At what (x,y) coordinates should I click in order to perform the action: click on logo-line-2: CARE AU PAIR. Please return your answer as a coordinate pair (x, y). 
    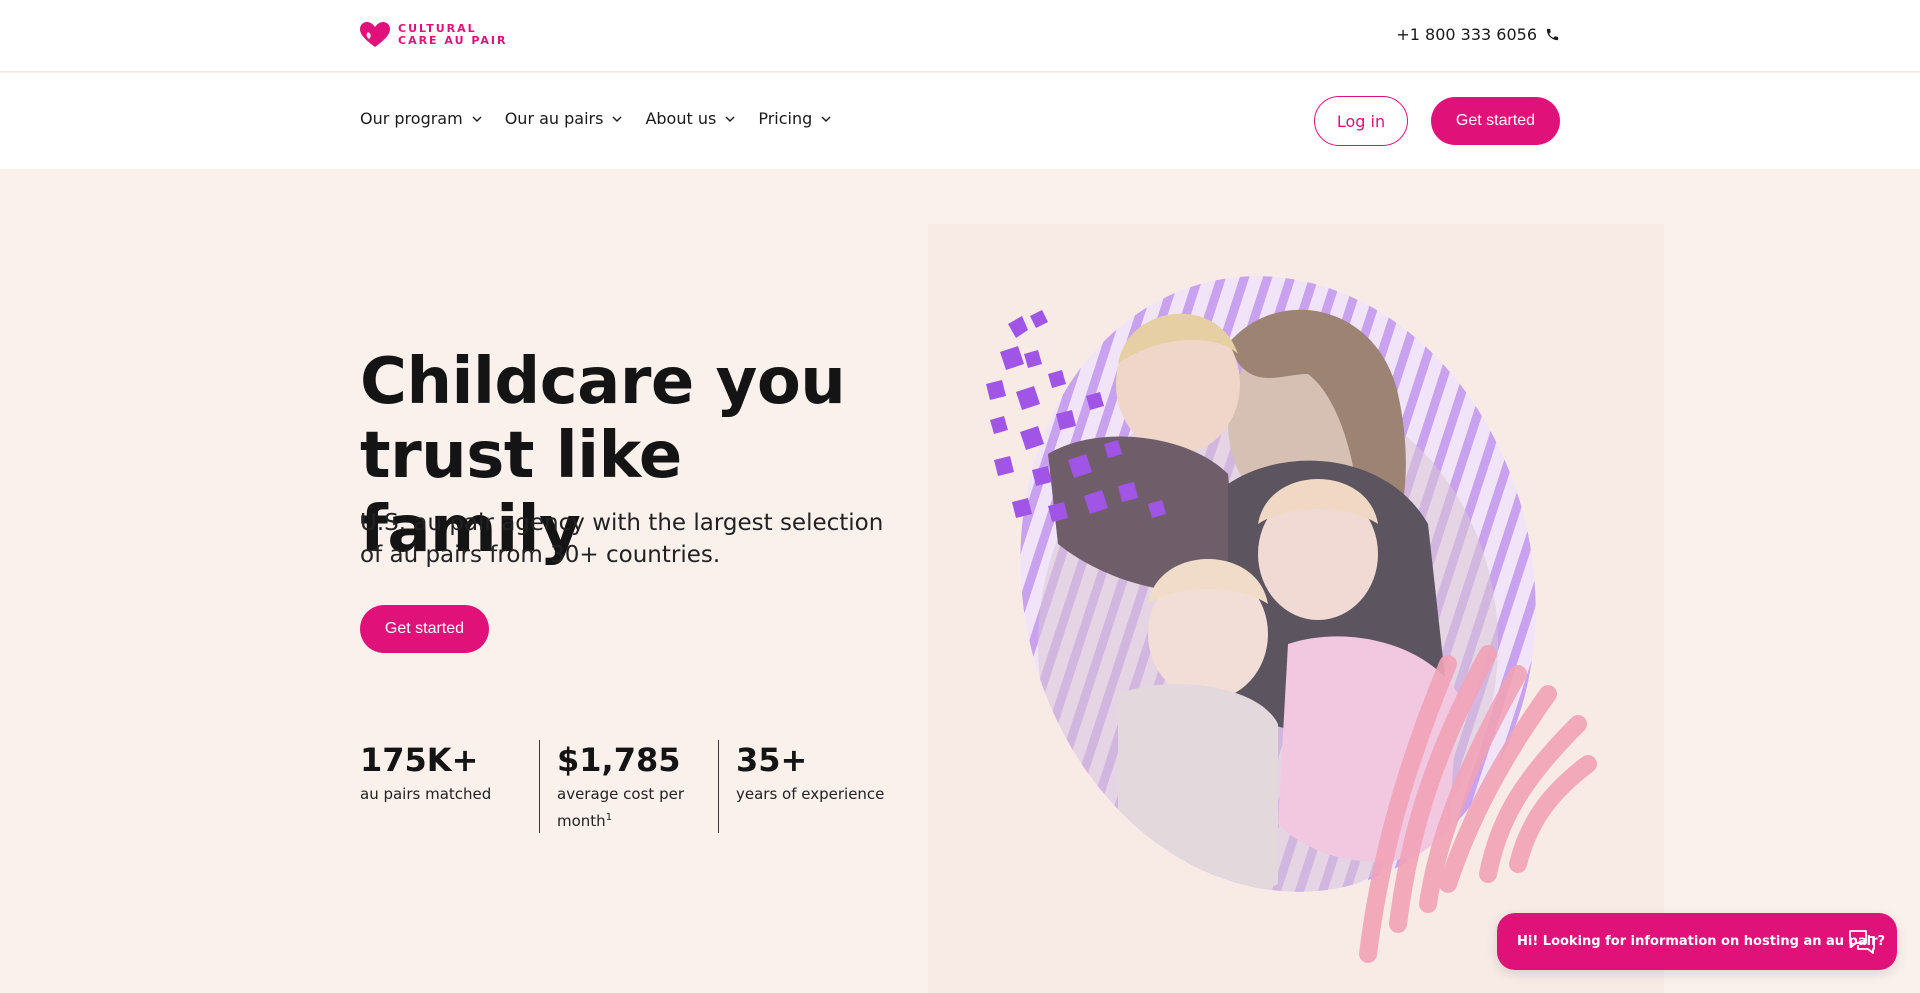
    Looking at the image, I should click on (453, 40).